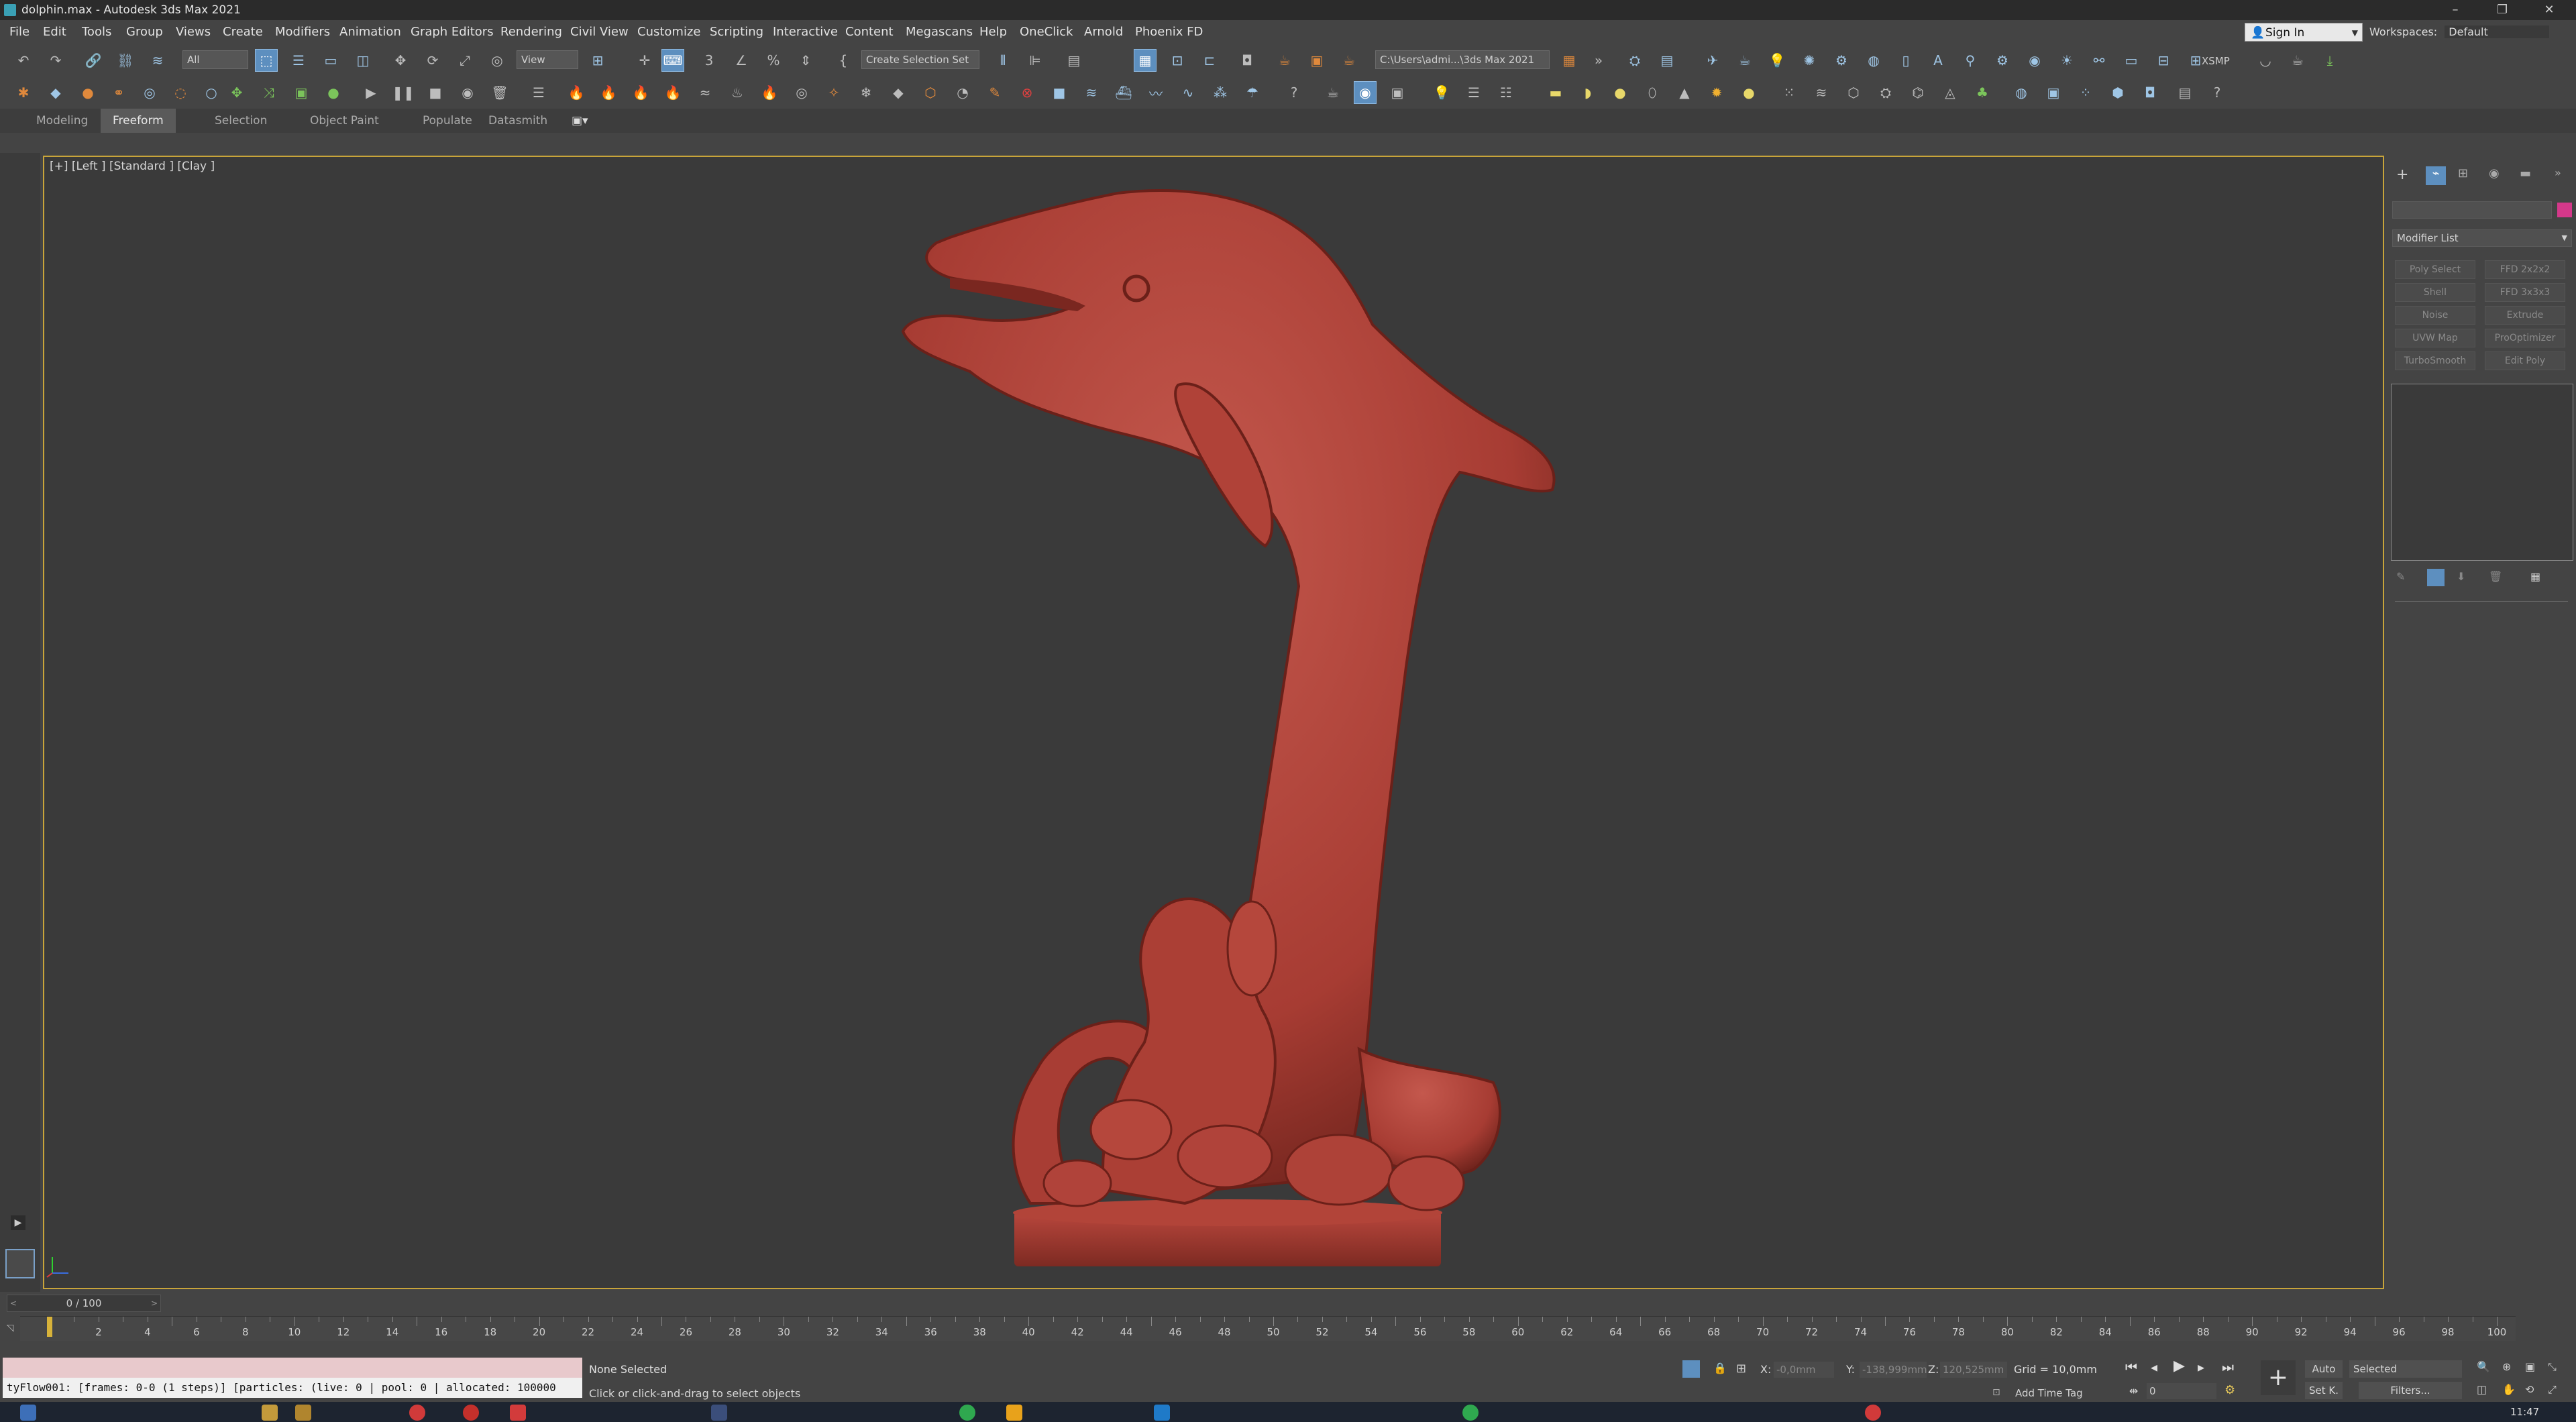  I want to click on zoom-all-icon: ⊕, so click(2506, 1366).